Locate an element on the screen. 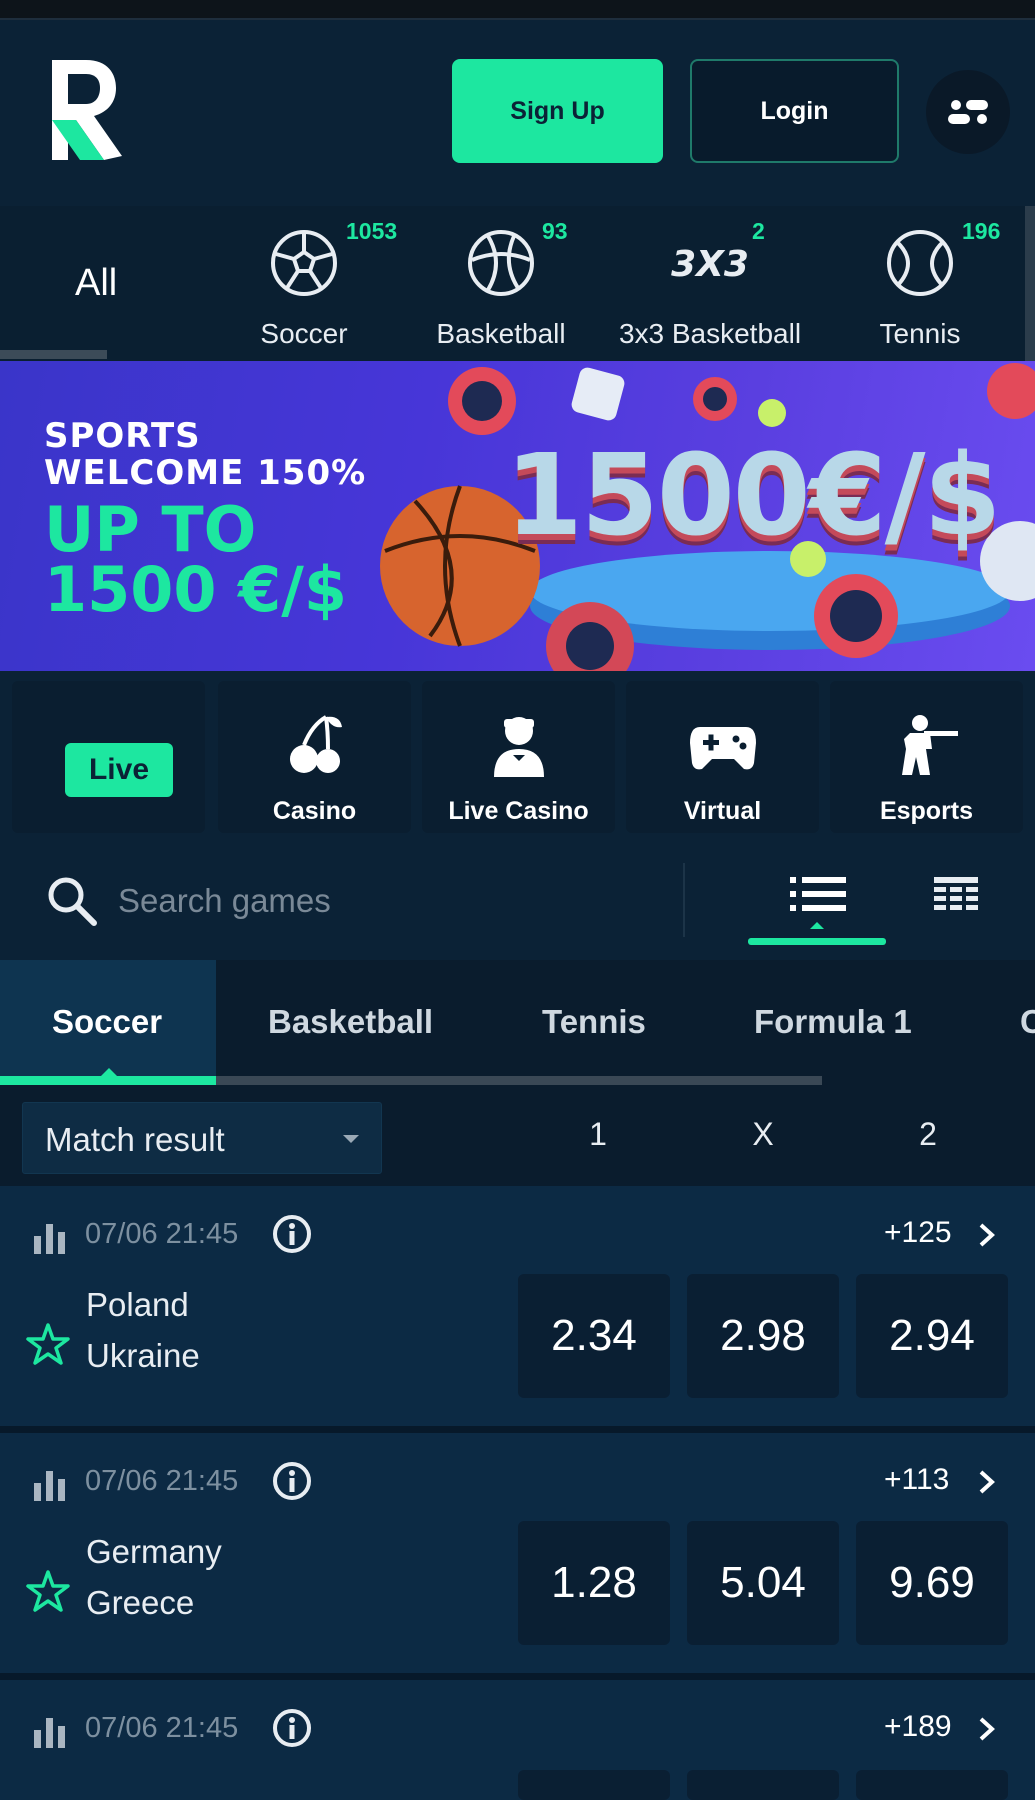 This screenshot has width=1035, height=1800. tab-partial: C is located at coordinates (1027, 1018).